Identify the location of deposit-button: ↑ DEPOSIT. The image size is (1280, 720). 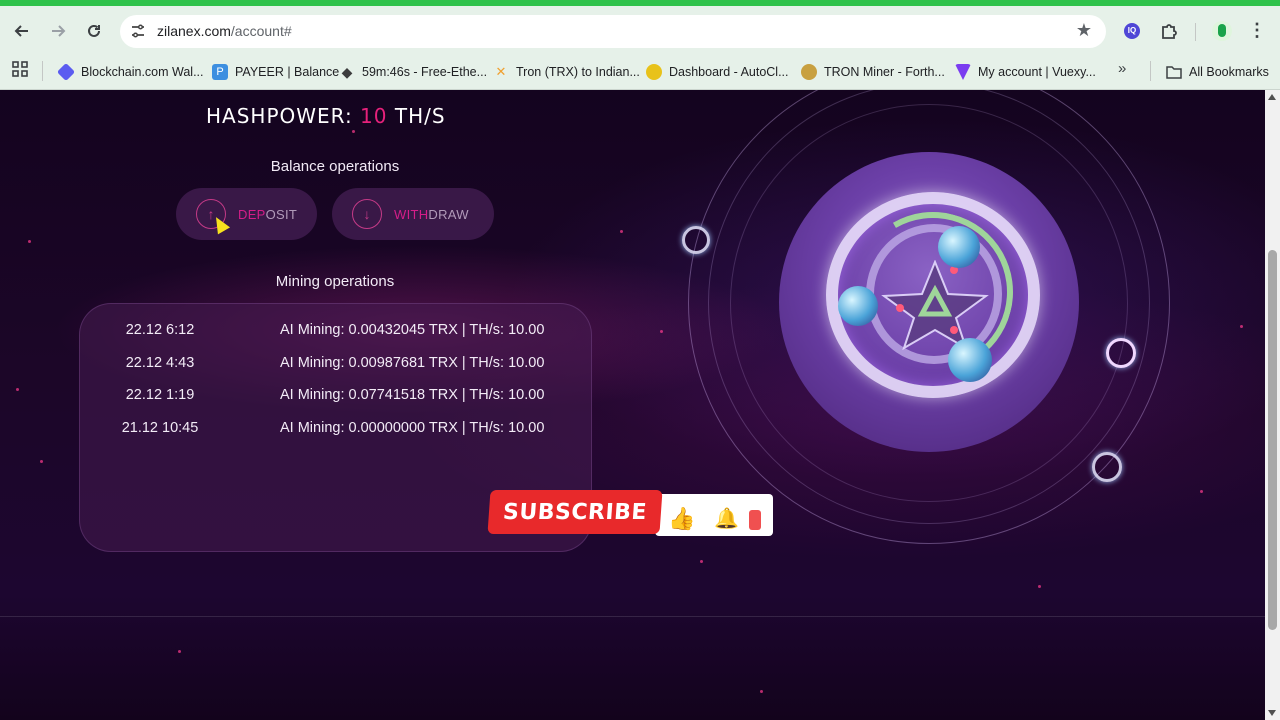
(246, 214).